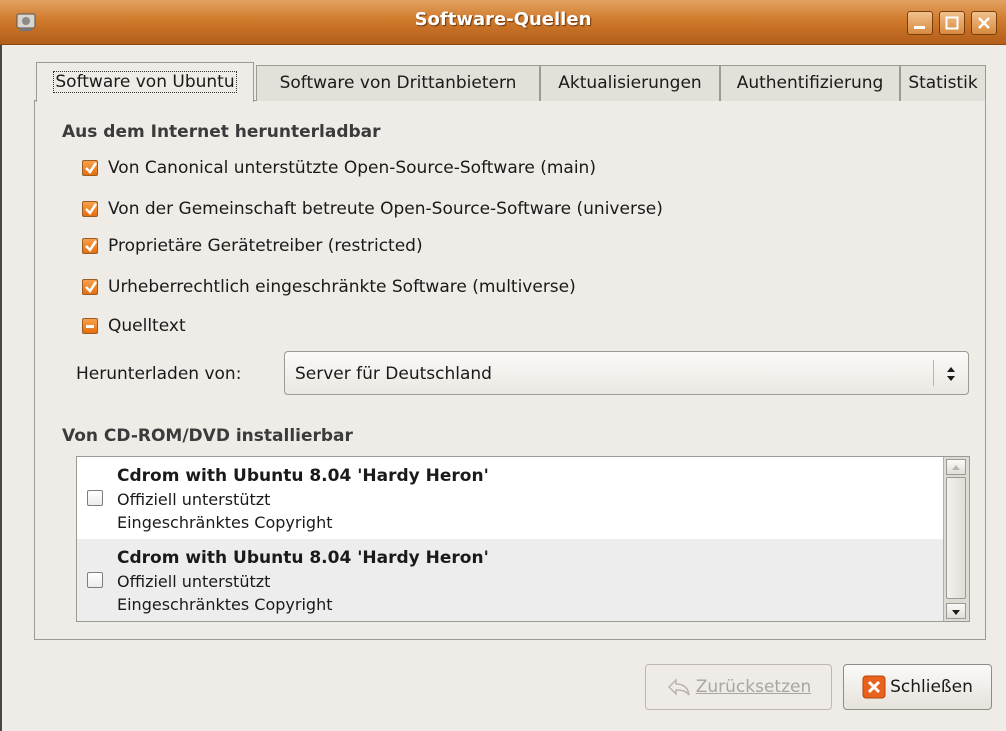 The height and width of the screenshot is (731, 1006). I want to click on list-scrollbar, so click(956, 539).